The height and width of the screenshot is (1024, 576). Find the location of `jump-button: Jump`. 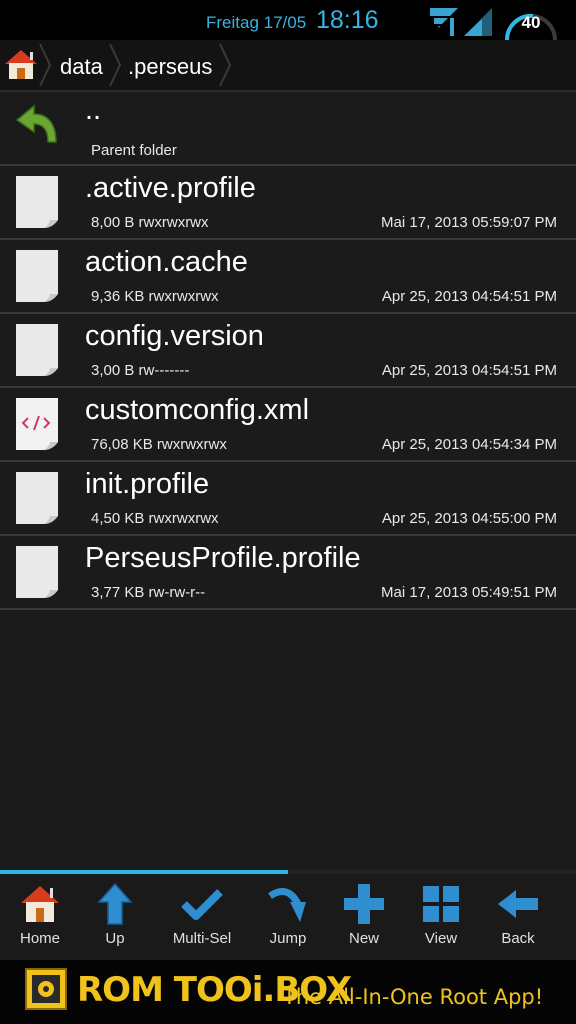

jump-button: Jump is located at coordinates (288, 917).